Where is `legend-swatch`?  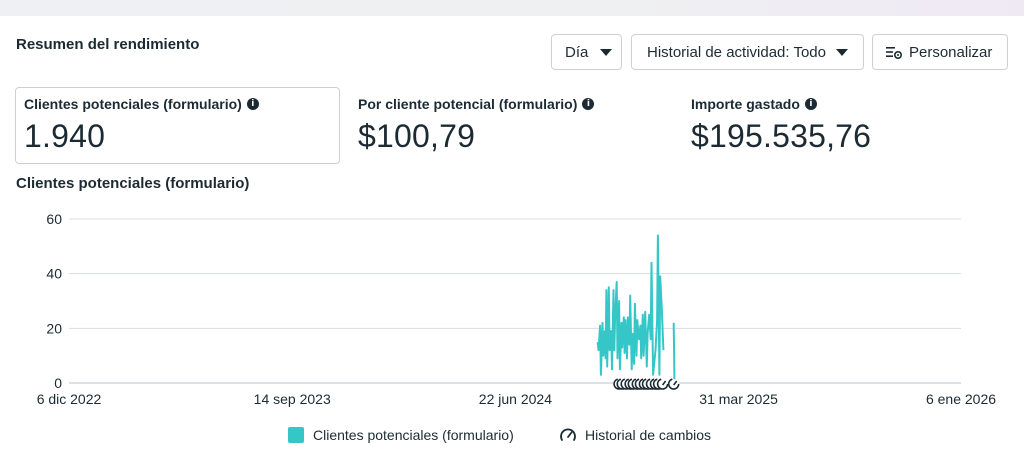
legend-swatch is located at coordinates (296, 435).